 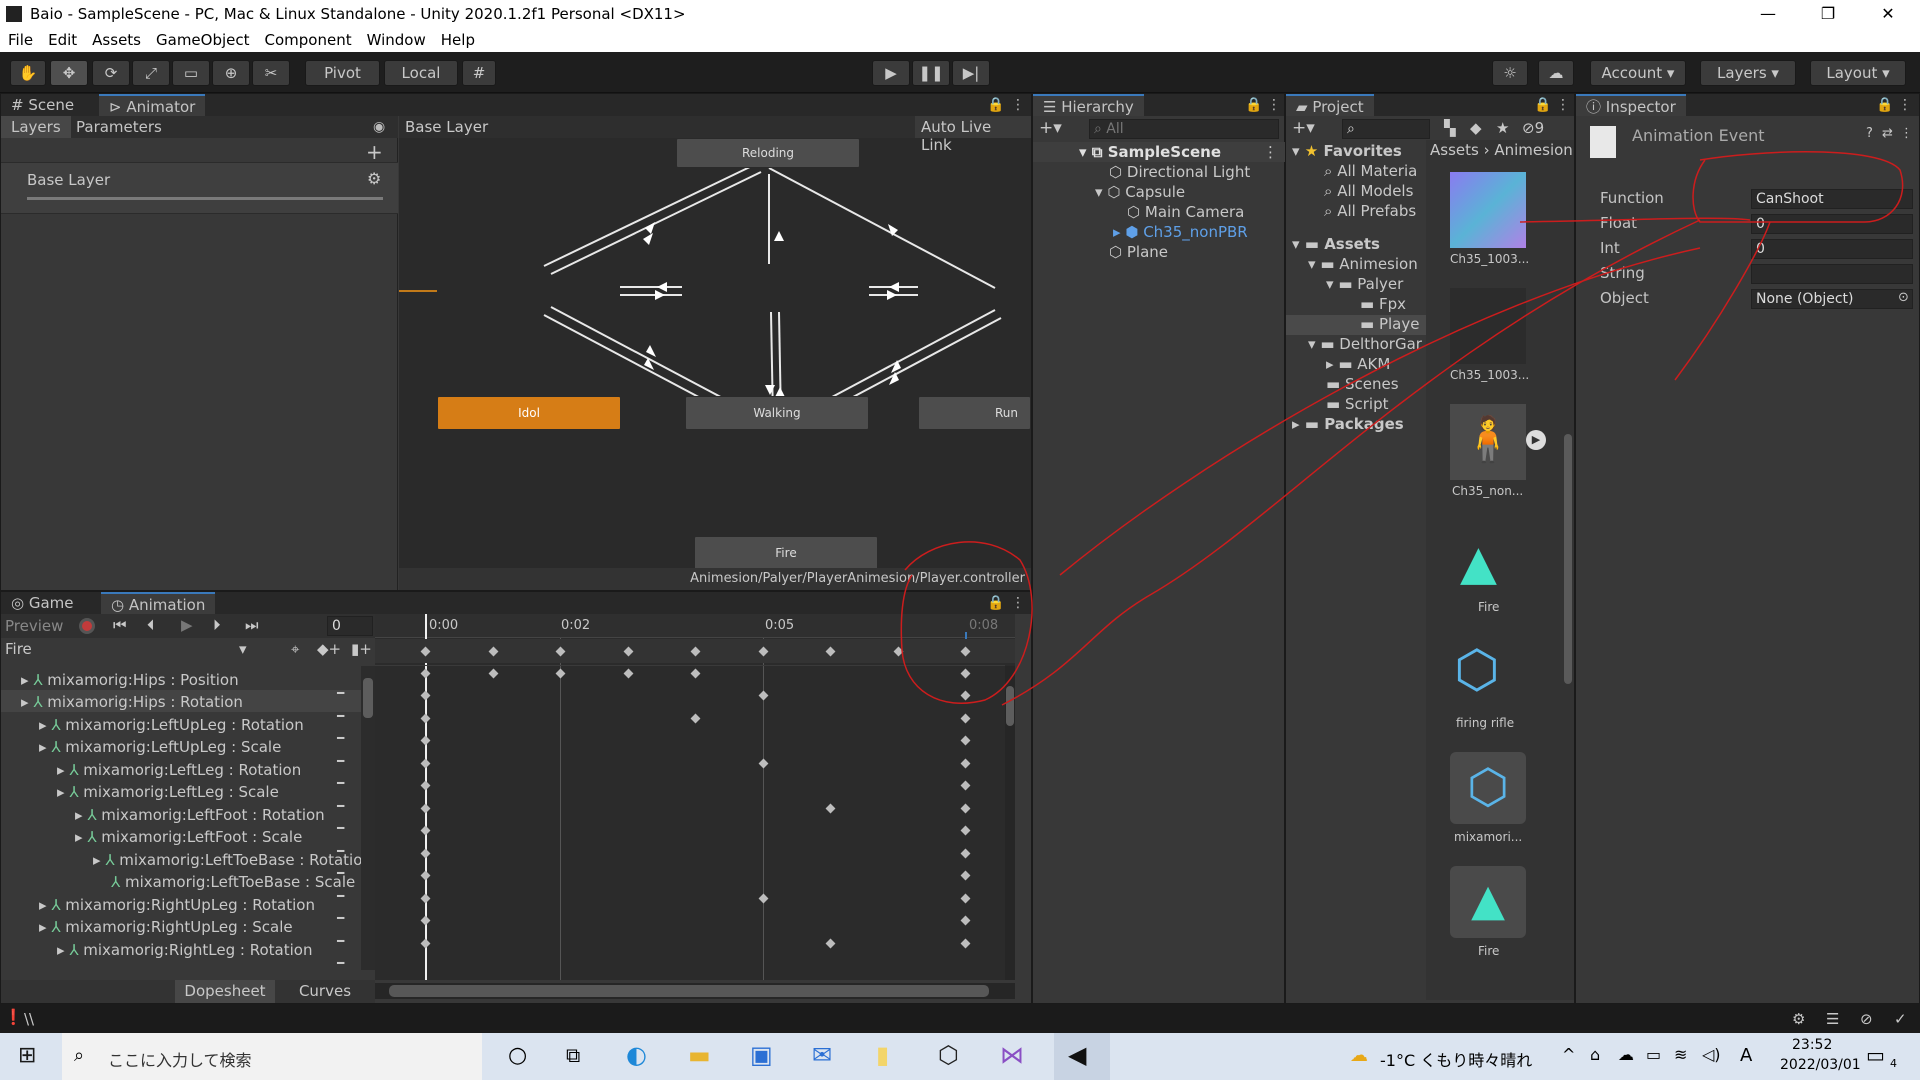 I want to click on check-icon: ✓, so click(x=1900, y=1019).